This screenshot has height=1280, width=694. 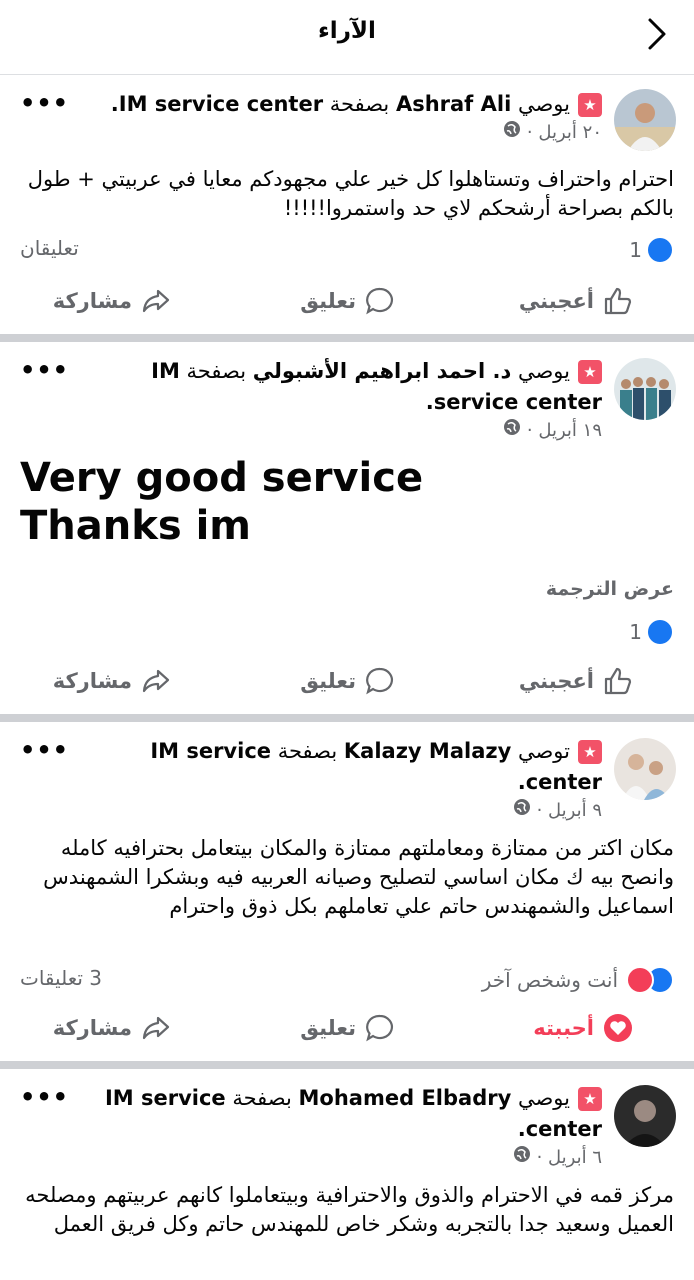 What do you see at coordinates (405, 1098) in the screenshot?
I see `author-name: Mohamed Elbadry` at bounding box center [405, 1098].